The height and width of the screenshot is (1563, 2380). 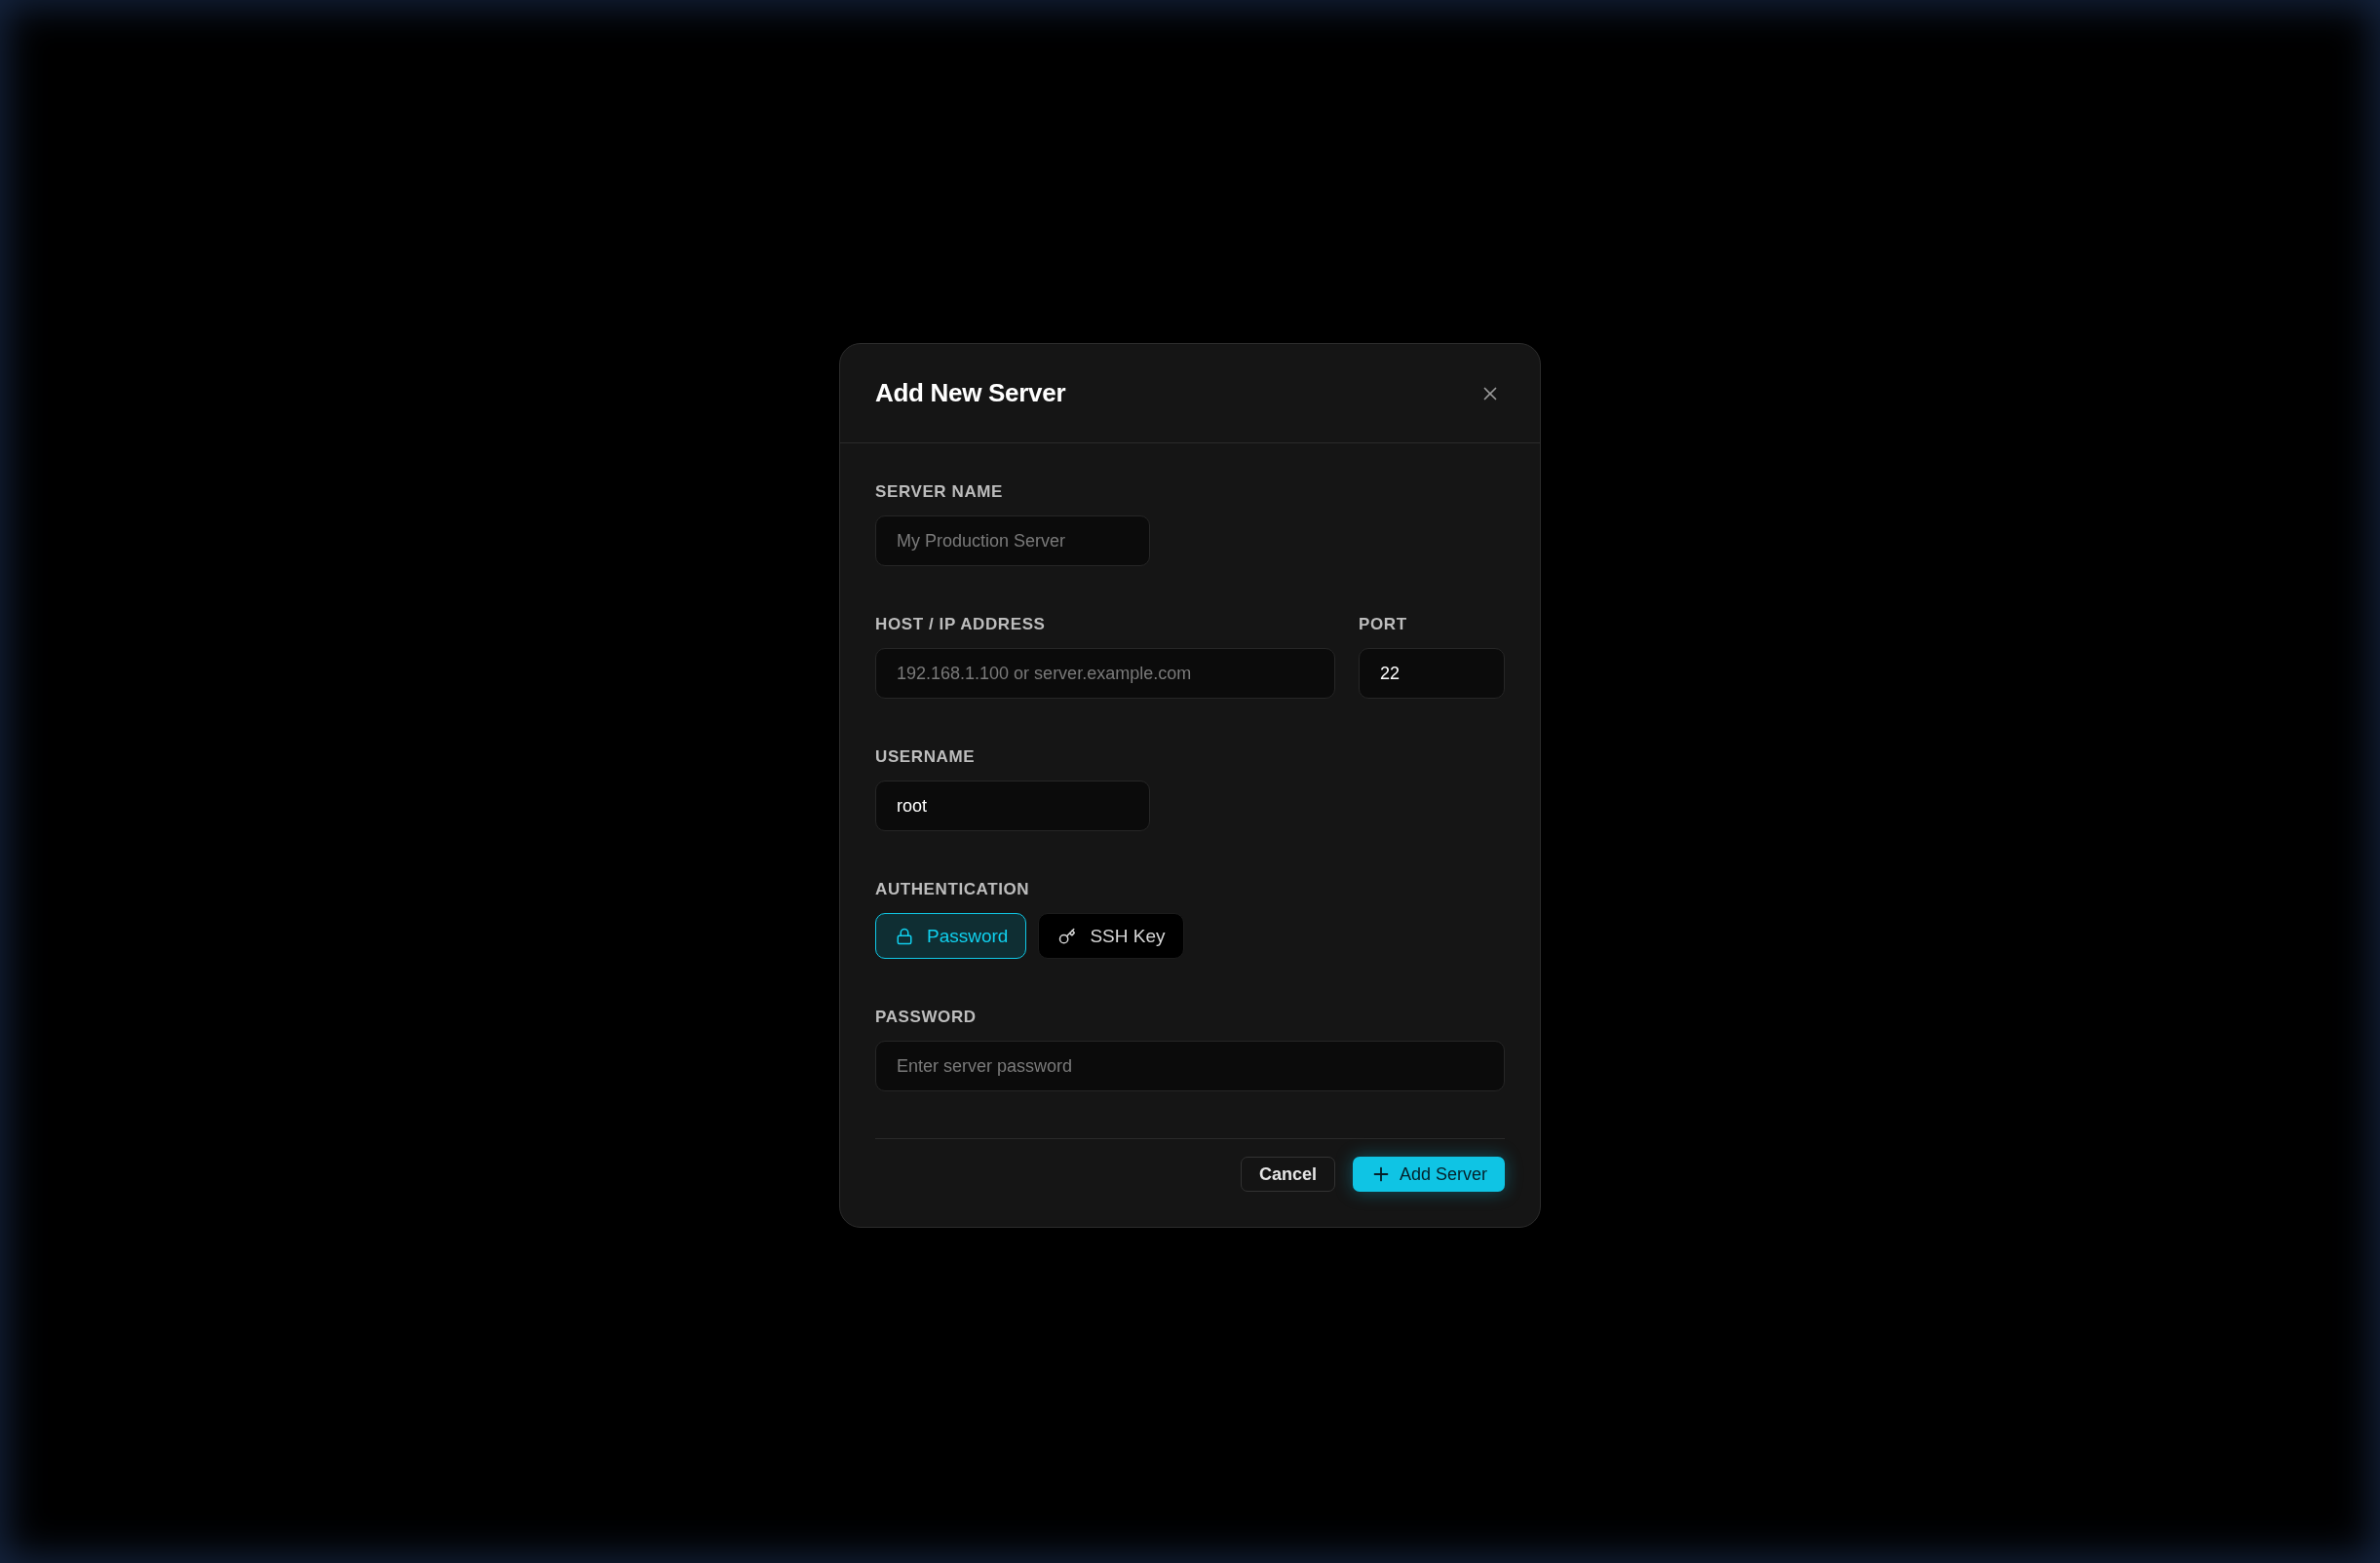 What do you see at coordinates (1190, 1066) in the screenshot?
I see `input-field: Enter server password` at bounding box center [1190, 1066].